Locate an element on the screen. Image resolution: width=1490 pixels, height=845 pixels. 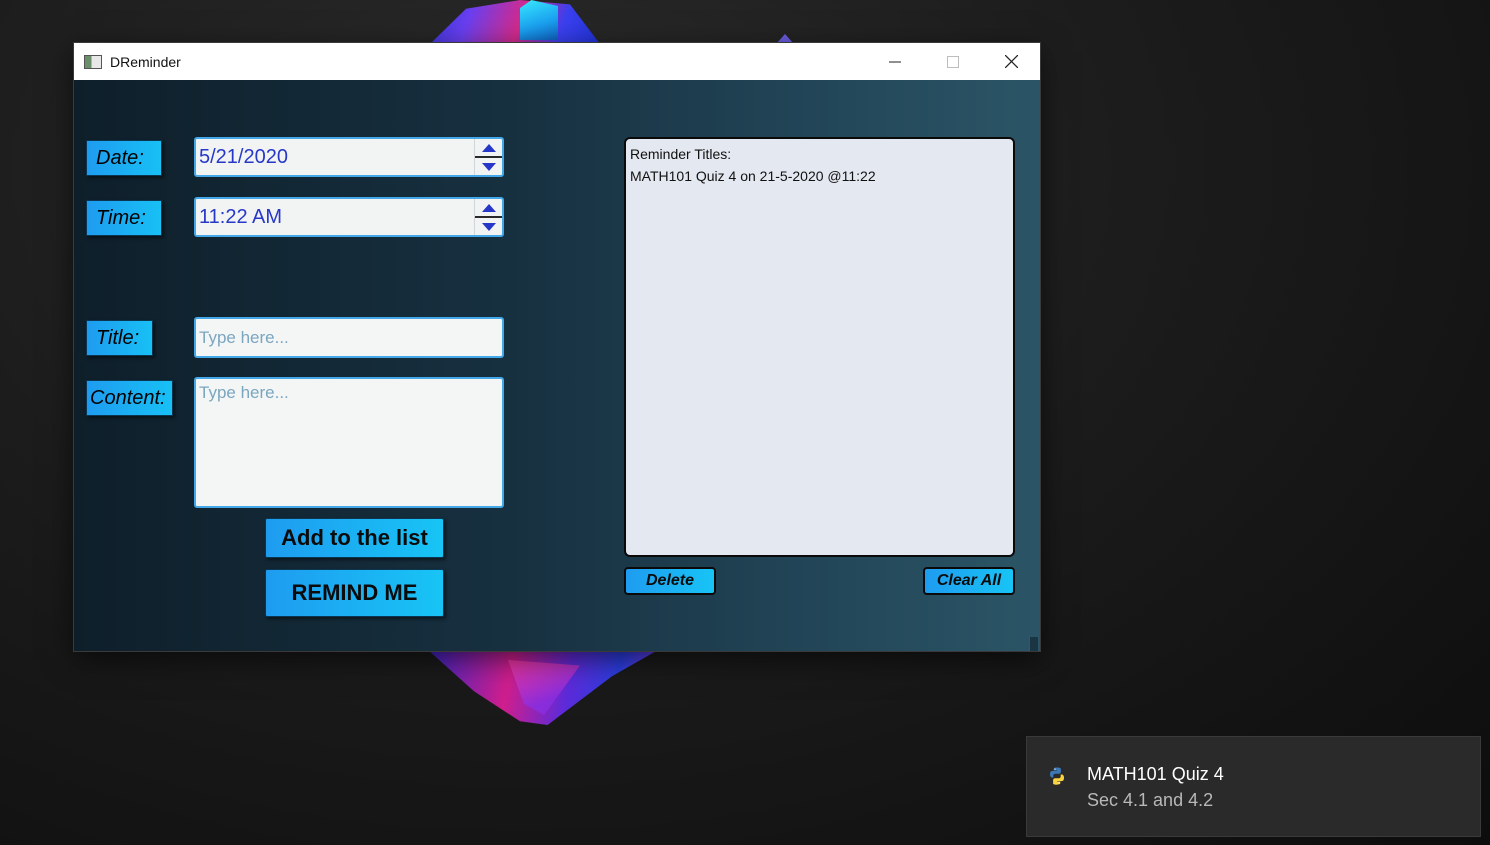
notification-title: MATH101 Quiz 4 is located at coordinates (1155, 774).